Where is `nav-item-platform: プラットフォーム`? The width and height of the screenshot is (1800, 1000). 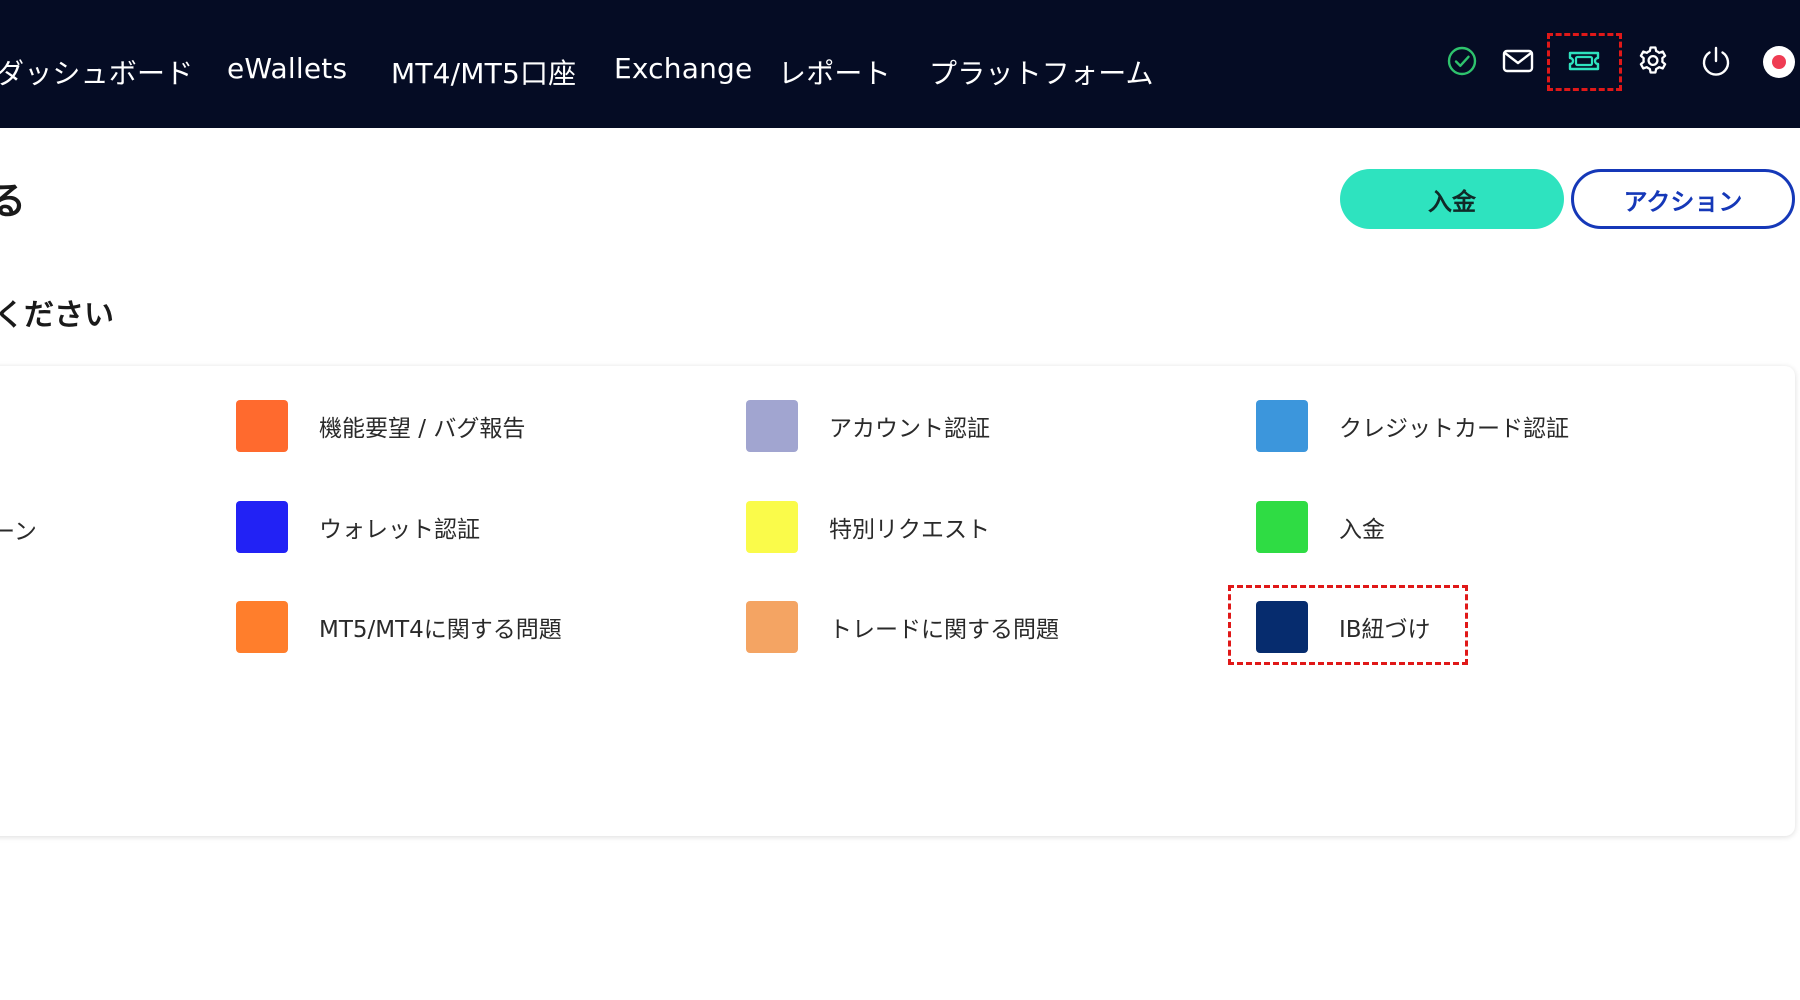 nav-item-platform: プラットフォーム is located at coordinates (1041, 72).